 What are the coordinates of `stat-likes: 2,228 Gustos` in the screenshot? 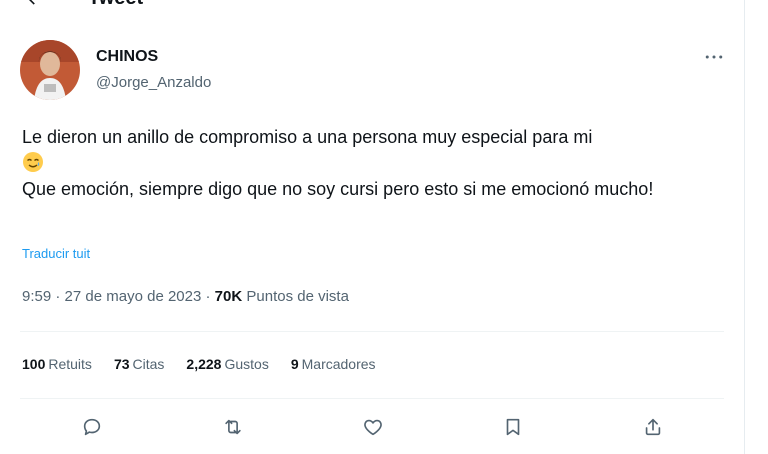 It's located at (227, 364).